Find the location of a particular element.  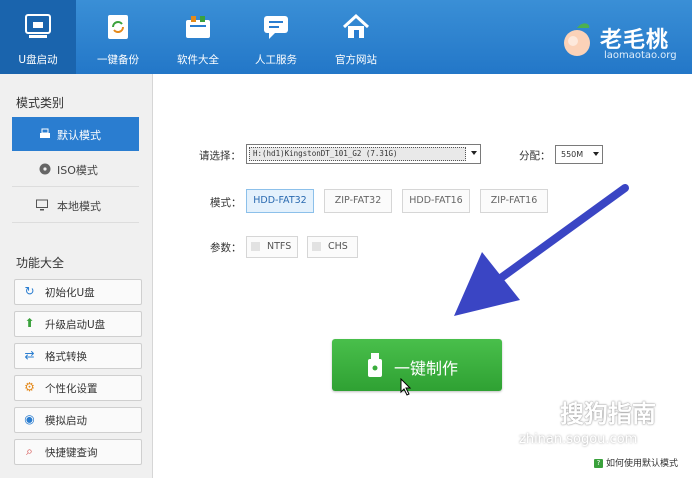

simulate-boot-button: ◉ 模拟启动 is located at coordinates (78, 420).